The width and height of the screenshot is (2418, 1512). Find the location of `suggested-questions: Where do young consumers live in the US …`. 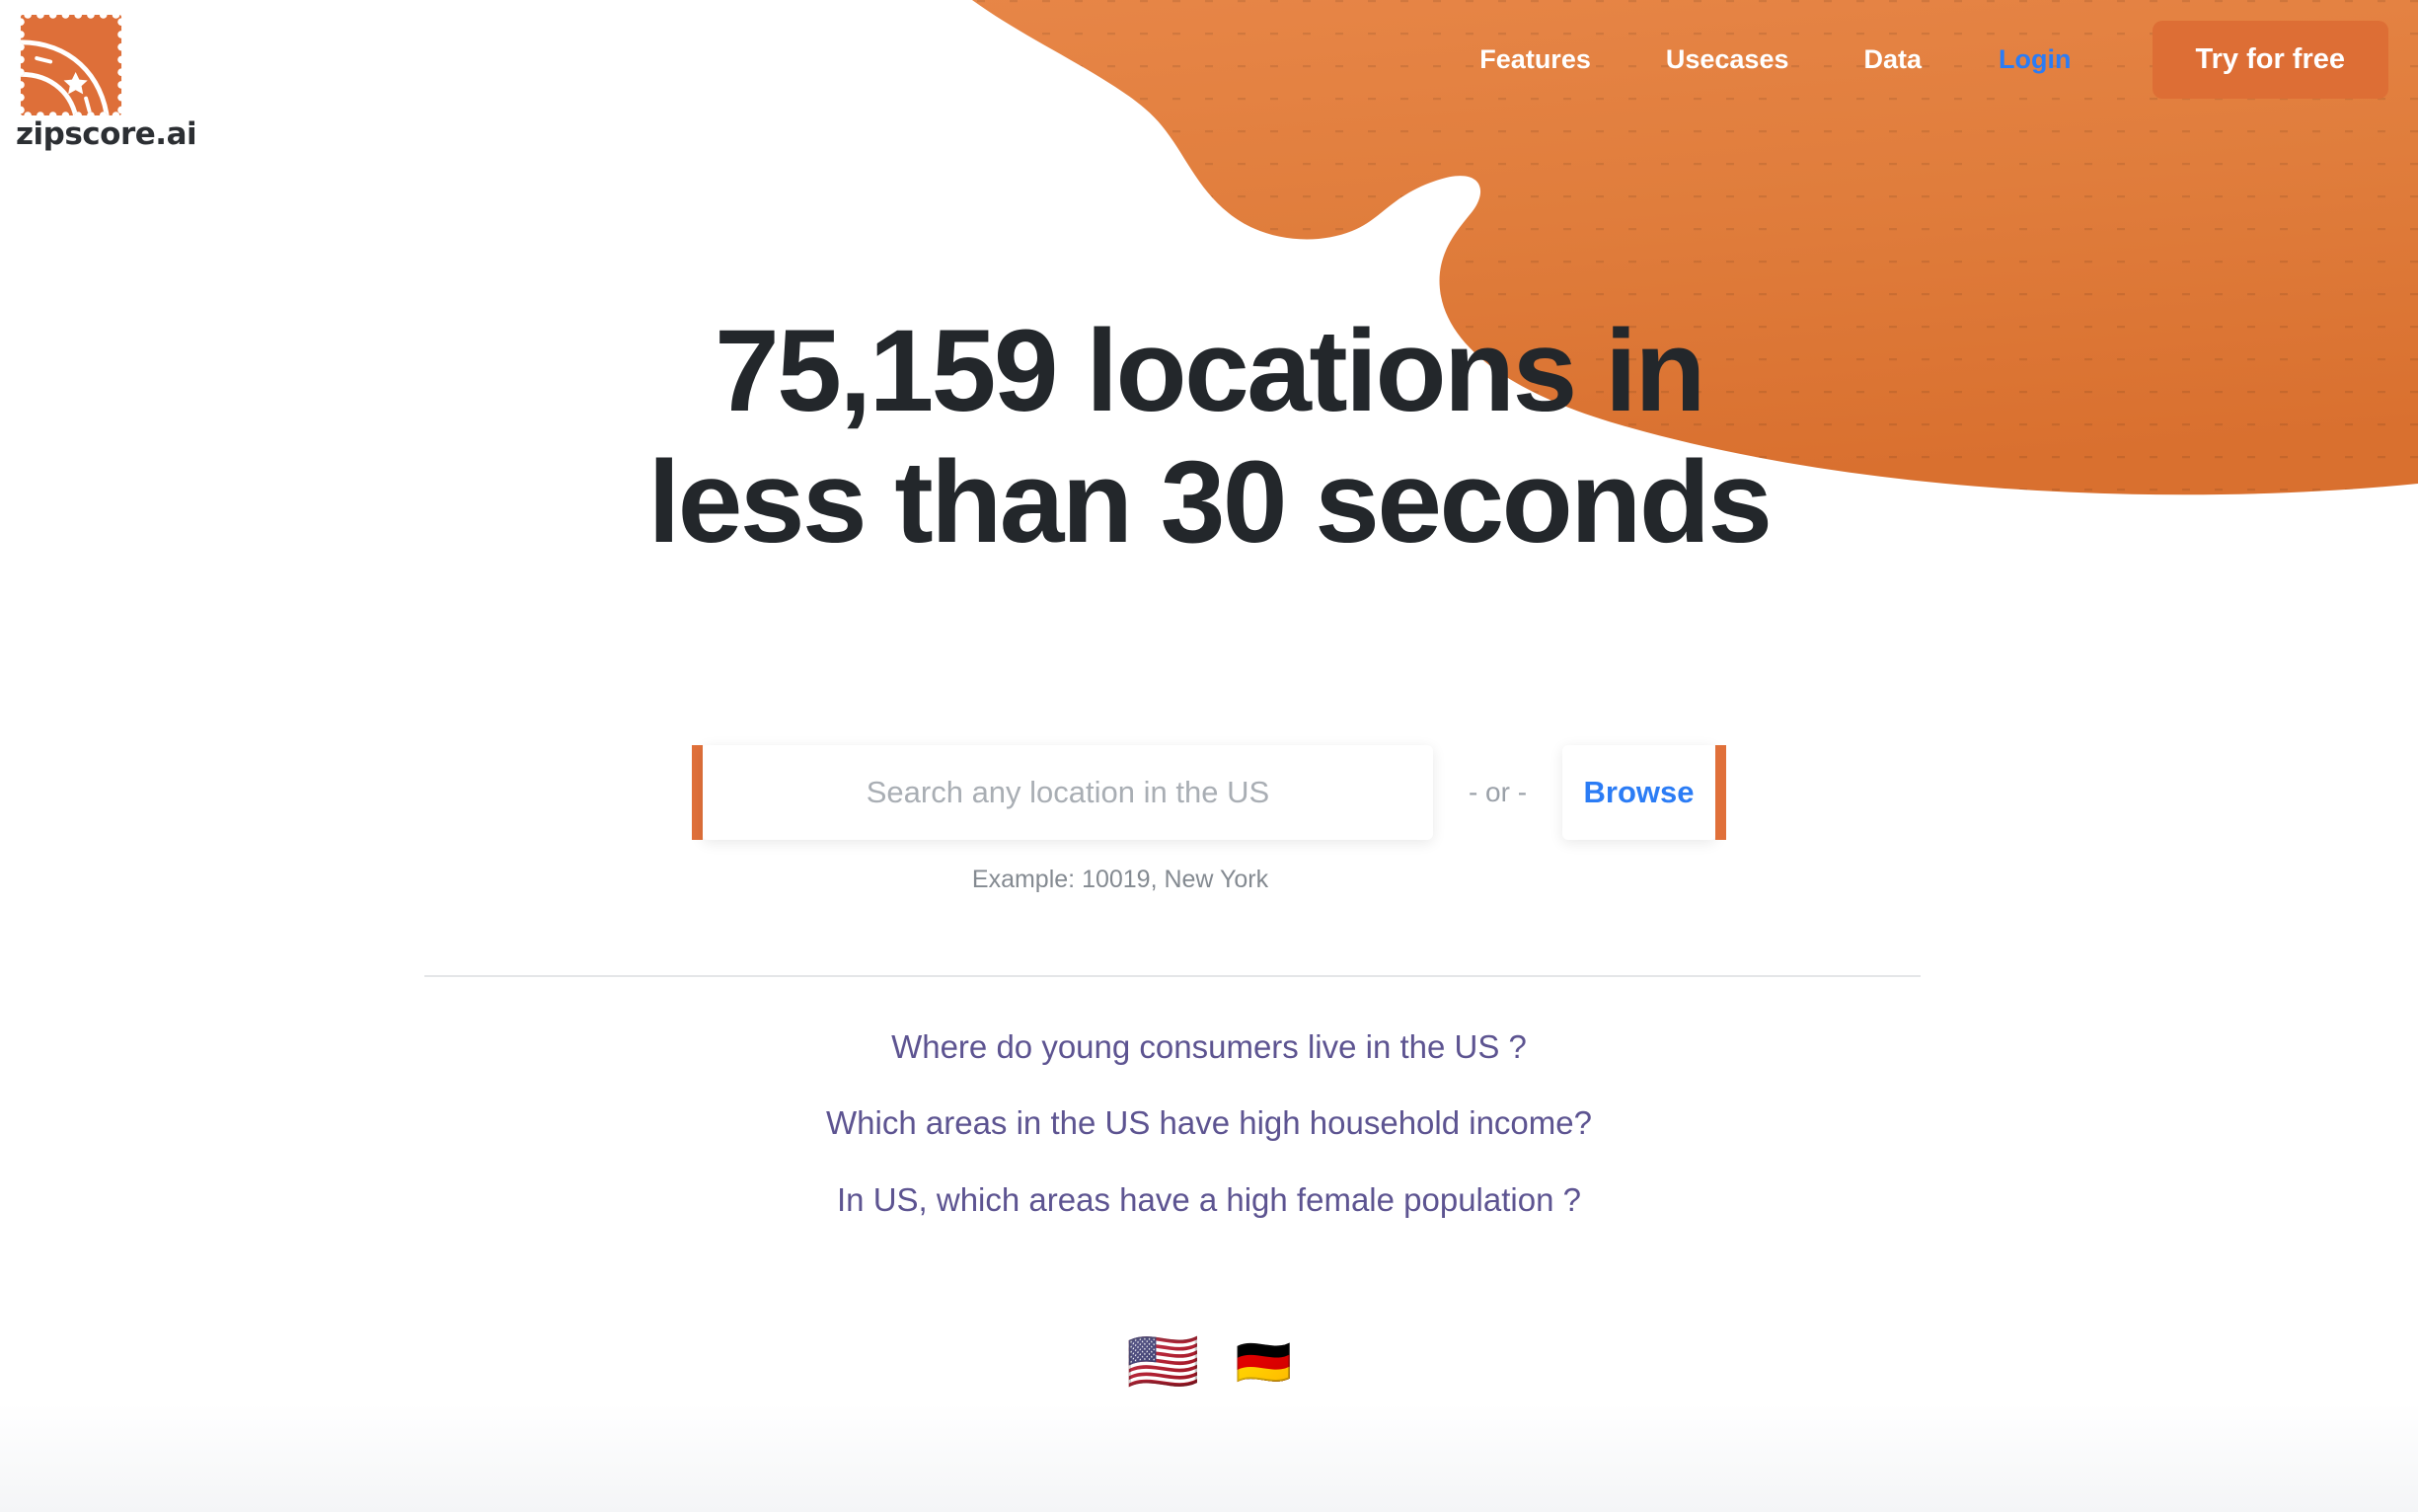

suggested-questions: Where do young consumers live in the US … is located at coordinates (1209, 1123).